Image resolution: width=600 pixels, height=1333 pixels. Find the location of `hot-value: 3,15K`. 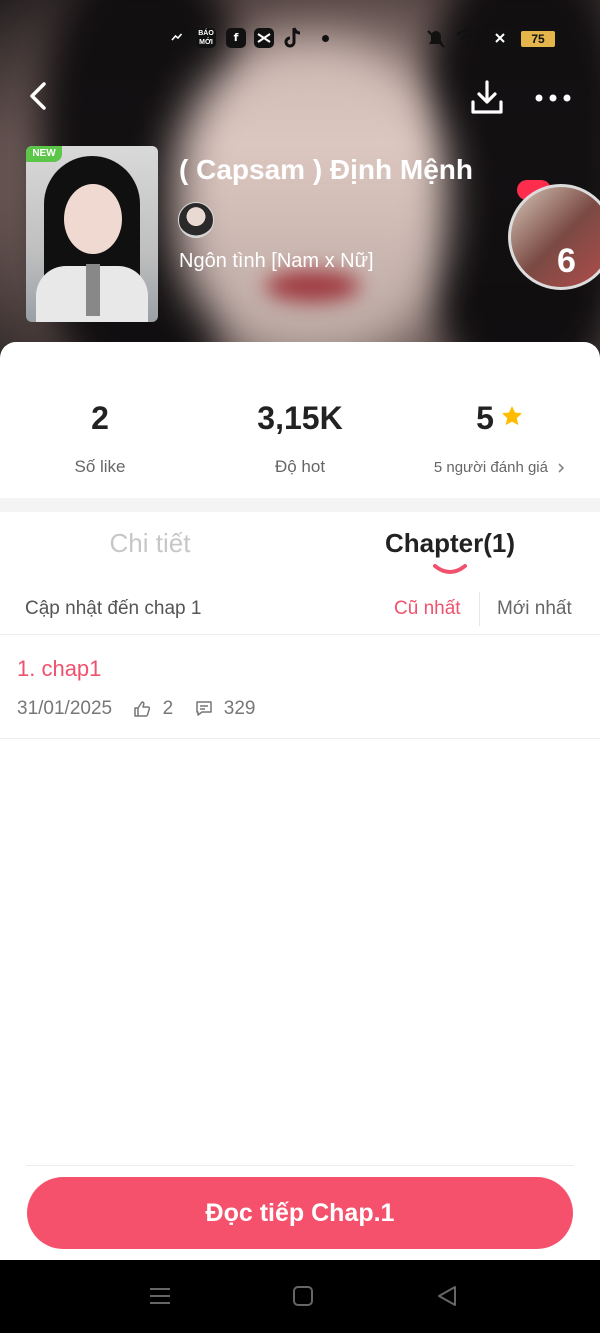

hot-value: 3,15K is located at coordinates (300, 418).